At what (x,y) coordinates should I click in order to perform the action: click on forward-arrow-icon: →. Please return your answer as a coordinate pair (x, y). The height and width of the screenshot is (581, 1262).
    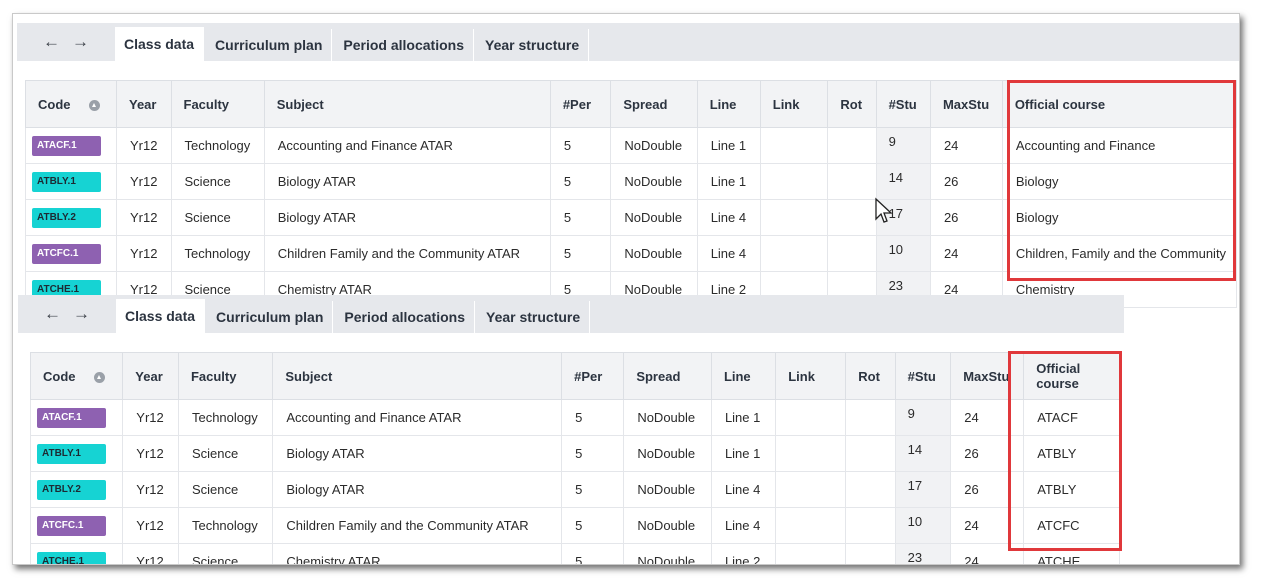
    Looking at the image, I should click on (81, 314).